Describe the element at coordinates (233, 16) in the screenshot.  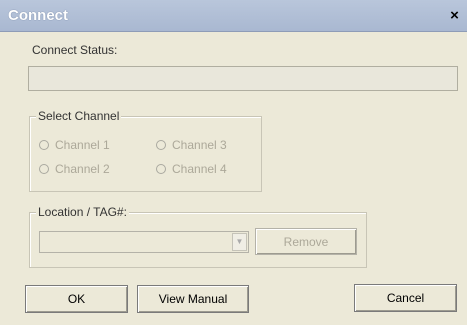
I see `title-bar: Connect ×` at that location.